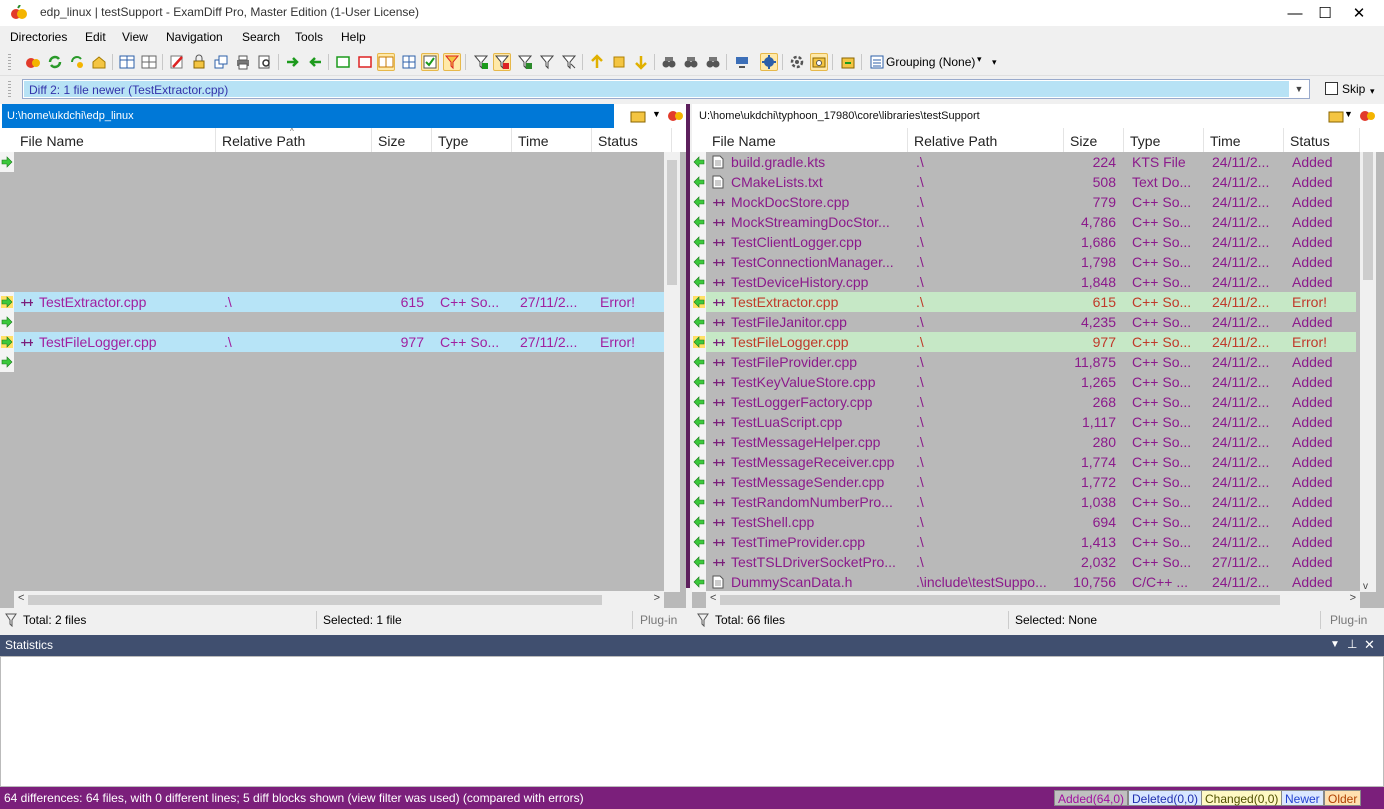  What do you see at coordinates (99, 62) in the screenshot?
I see `home-folder-icon` at bounding box center [99, 62].